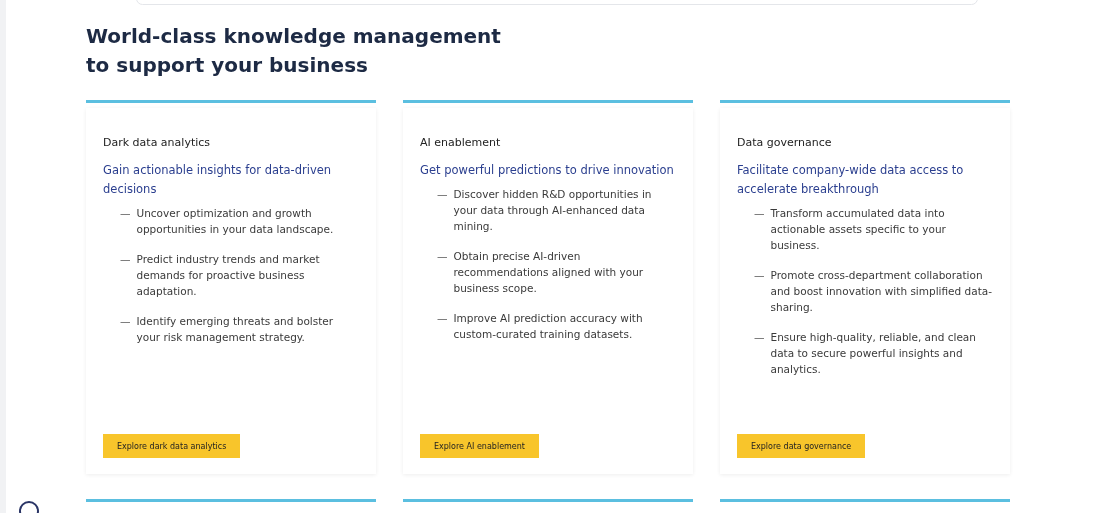  I want to click on card-subtitle: Facilitate company-wide data access to accelerate breakthrough, so click(851, 180).